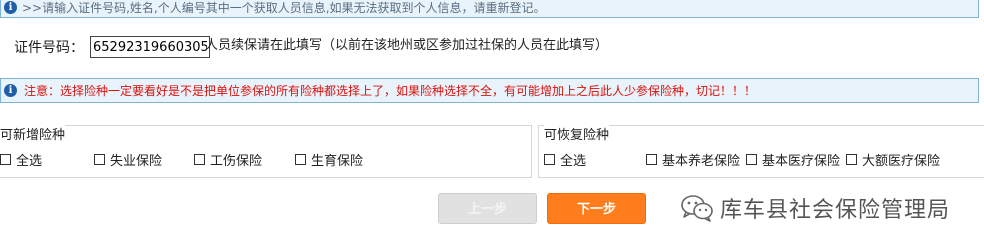 The image size is (984, 249). Describe the element at coordinates (33, 133) in the screenshot. I see `new-insurance-title: 可新增险种` at that location.